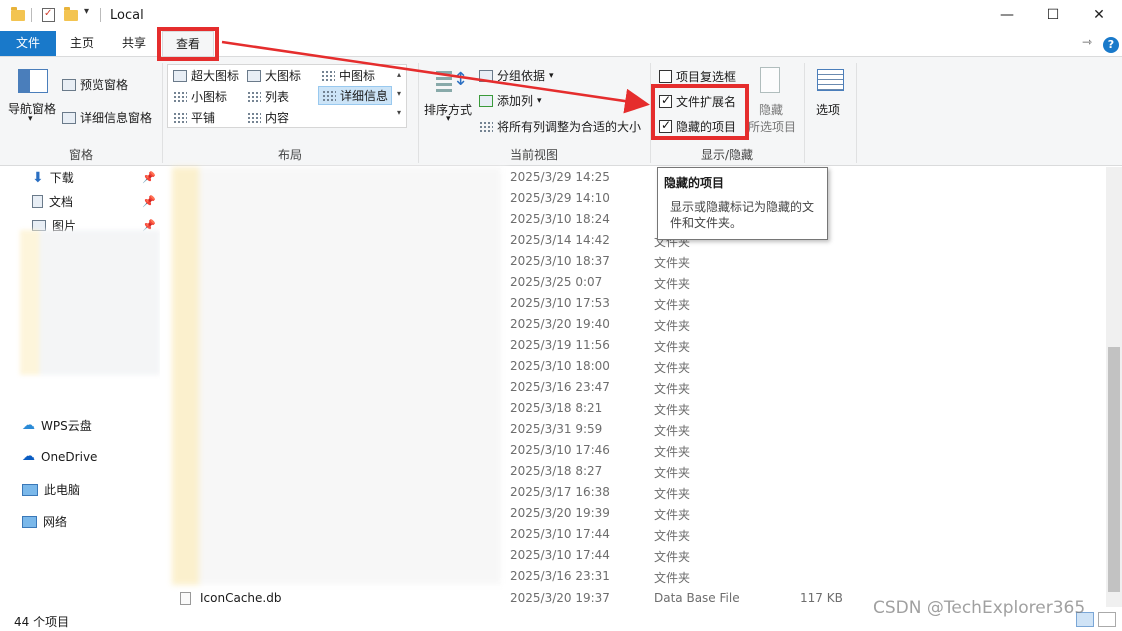  I want to click on file-date: 2025/3/10 17:53, so click(560, 303).